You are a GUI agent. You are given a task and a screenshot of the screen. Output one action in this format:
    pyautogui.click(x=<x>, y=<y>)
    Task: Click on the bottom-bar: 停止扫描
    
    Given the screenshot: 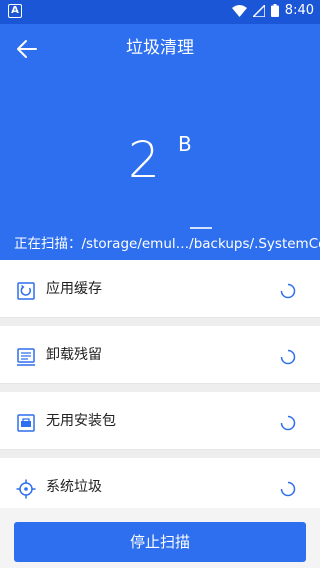 What is the action you would take?
    pyautogui.click(x=160, y=538)
    